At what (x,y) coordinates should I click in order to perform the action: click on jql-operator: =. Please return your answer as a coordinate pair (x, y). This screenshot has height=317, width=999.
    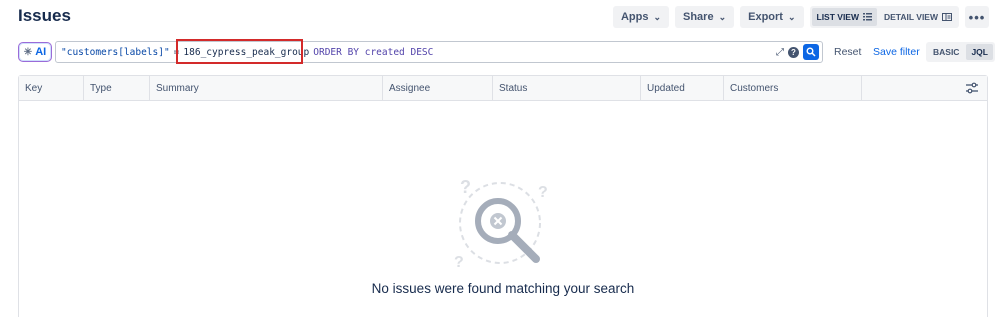
    Looking at the image, I should click on (176, 52).